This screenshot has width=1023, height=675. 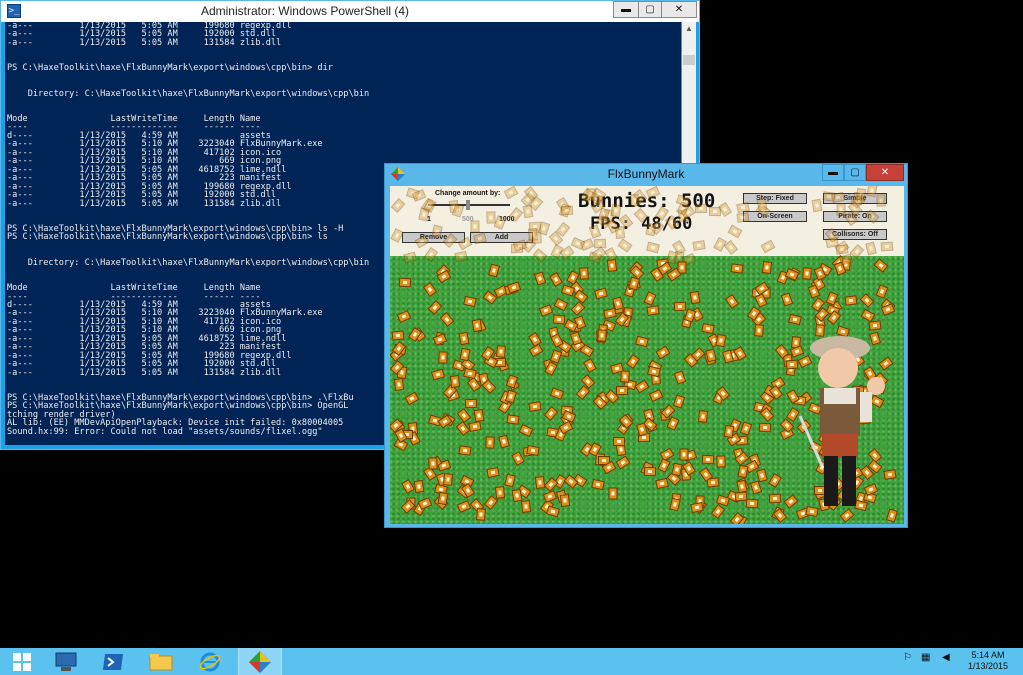 I want to click on network-icon: ▦, so click(x=925, y=657).